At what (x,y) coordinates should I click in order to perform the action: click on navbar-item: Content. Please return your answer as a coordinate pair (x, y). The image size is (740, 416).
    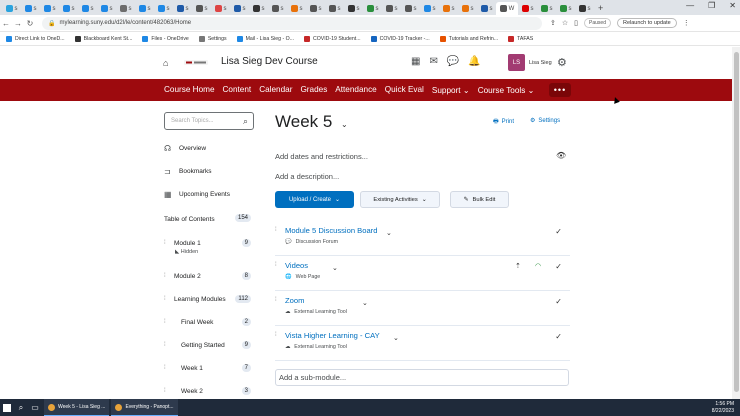
    Looking at the image, I should click on (237, 90).